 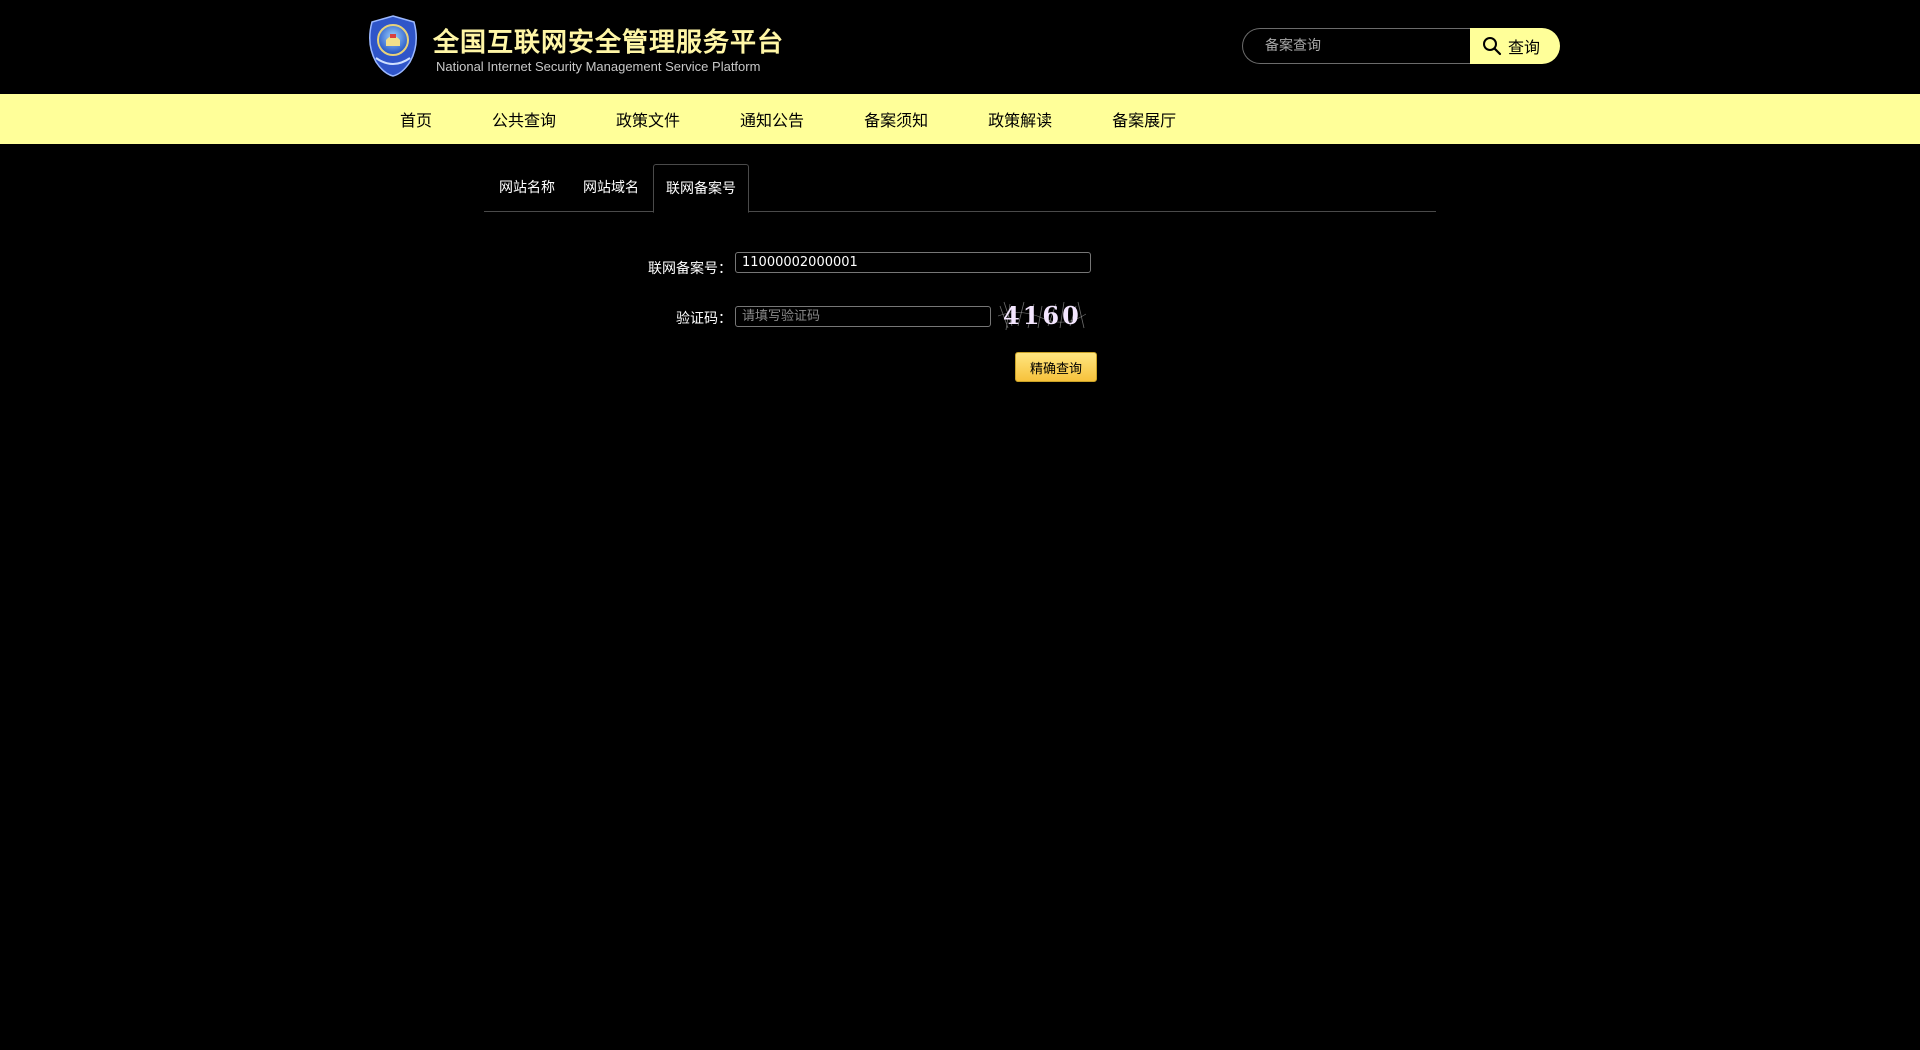 I want to click on nav-item-notices: 通知公告, so click(x=772, y=119).